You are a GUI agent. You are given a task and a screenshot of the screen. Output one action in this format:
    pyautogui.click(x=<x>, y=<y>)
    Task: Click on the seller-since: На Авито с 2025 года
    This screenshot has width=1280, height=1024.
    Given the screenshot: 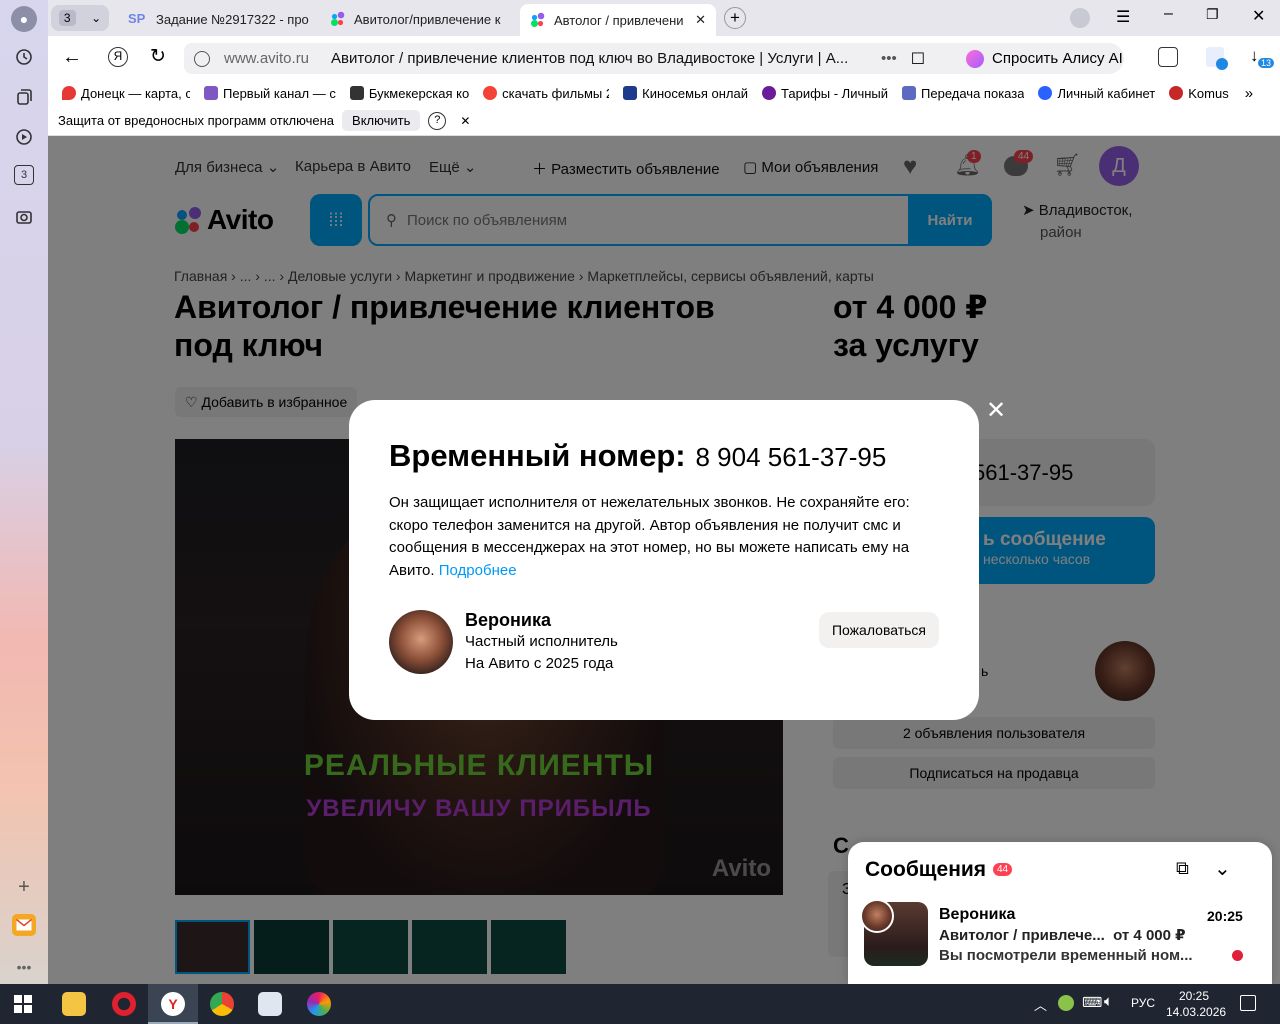 What is the action you would take?
    pyautogui.click(x=539, y=663)
    